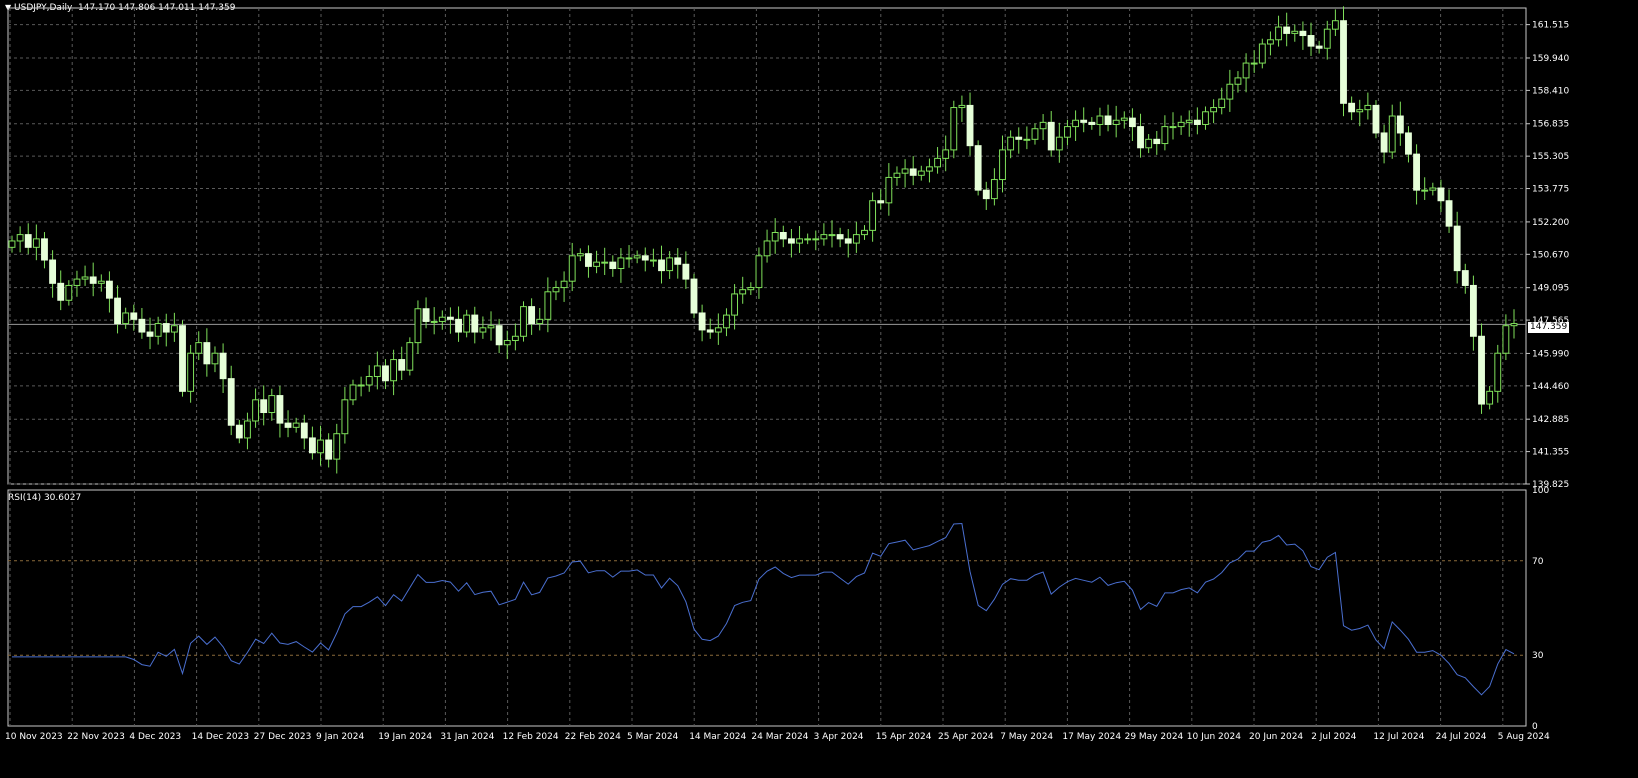 This screenshot has height=778, width=1638. What do you see at coordinates (1461, 737) in the screenshot?
I see `time-axis-label: 24 Jul 2024` at bounding box center [1461, 737].